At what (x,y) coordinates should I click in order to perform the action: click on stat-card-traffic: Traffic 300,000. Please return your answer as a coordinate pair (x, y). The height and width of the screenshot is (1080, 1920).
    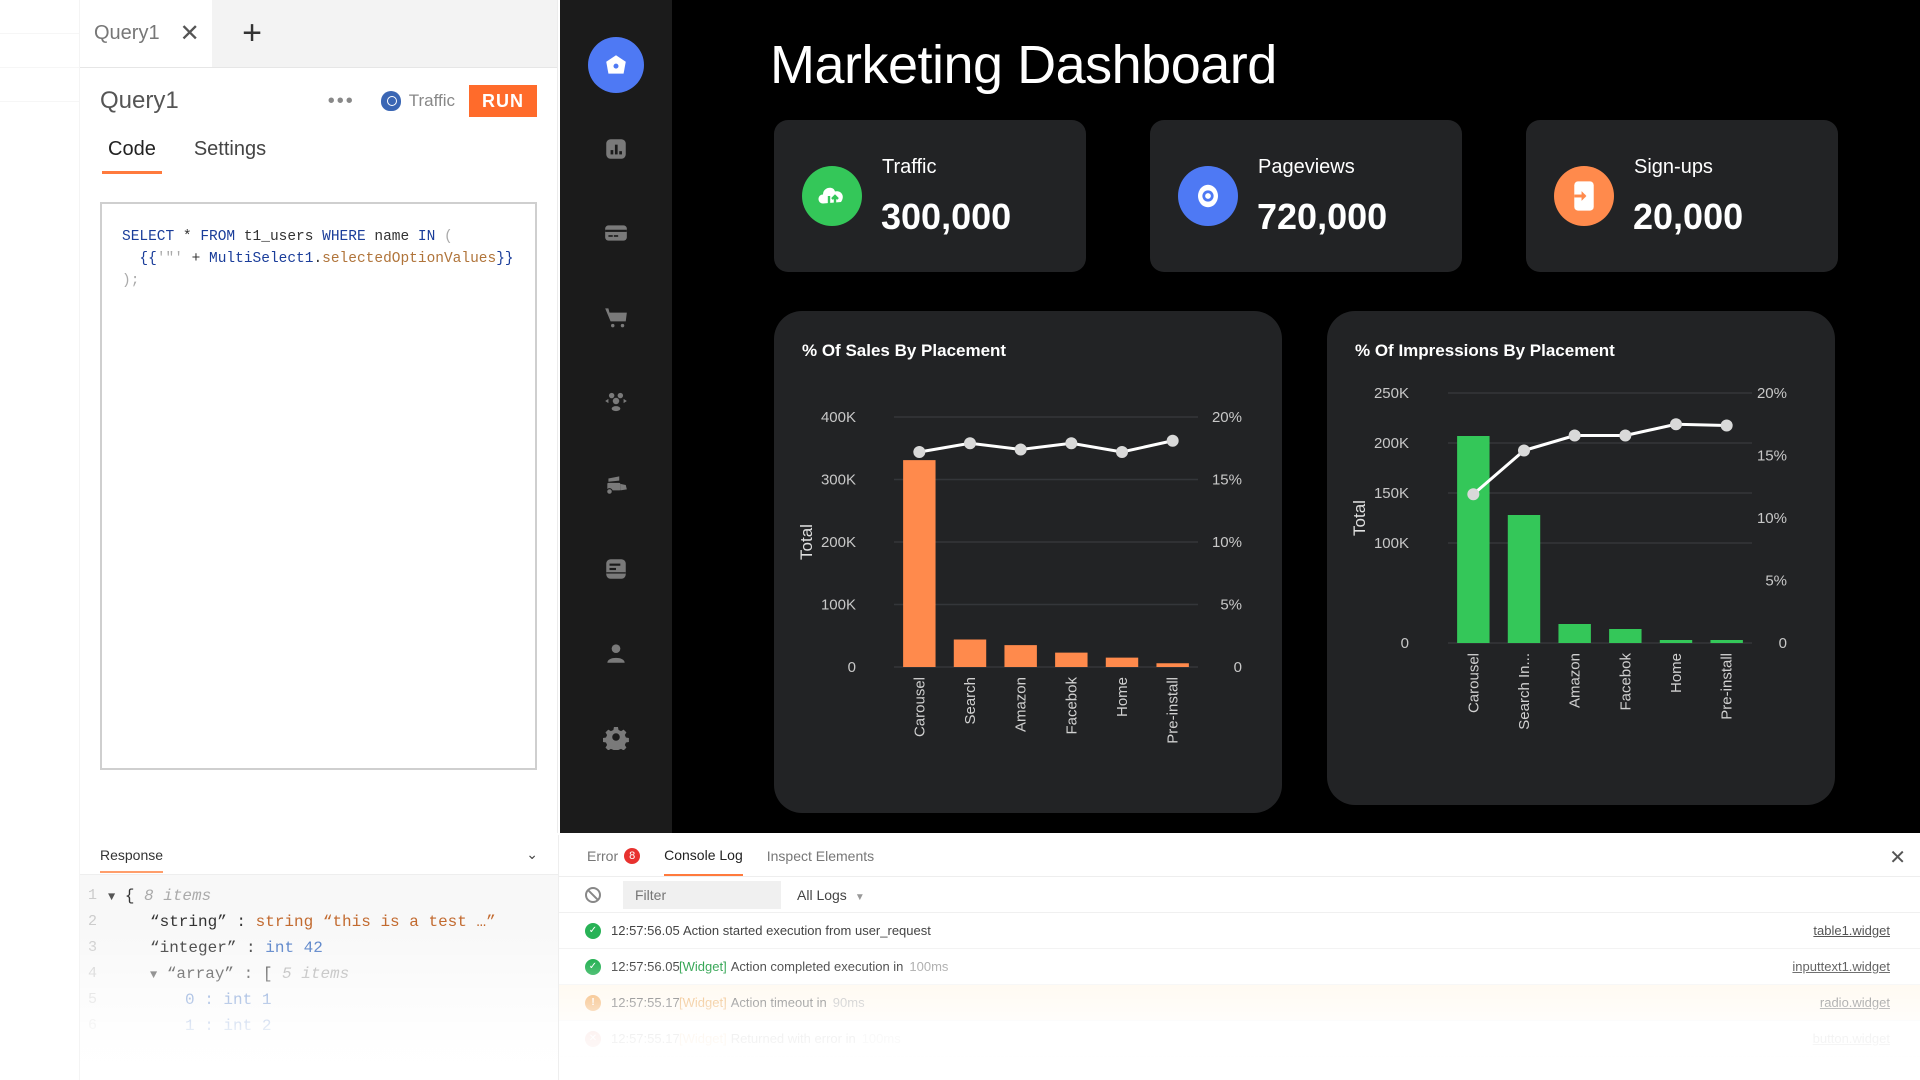
    Looking at the image, I should click on (930, 196).